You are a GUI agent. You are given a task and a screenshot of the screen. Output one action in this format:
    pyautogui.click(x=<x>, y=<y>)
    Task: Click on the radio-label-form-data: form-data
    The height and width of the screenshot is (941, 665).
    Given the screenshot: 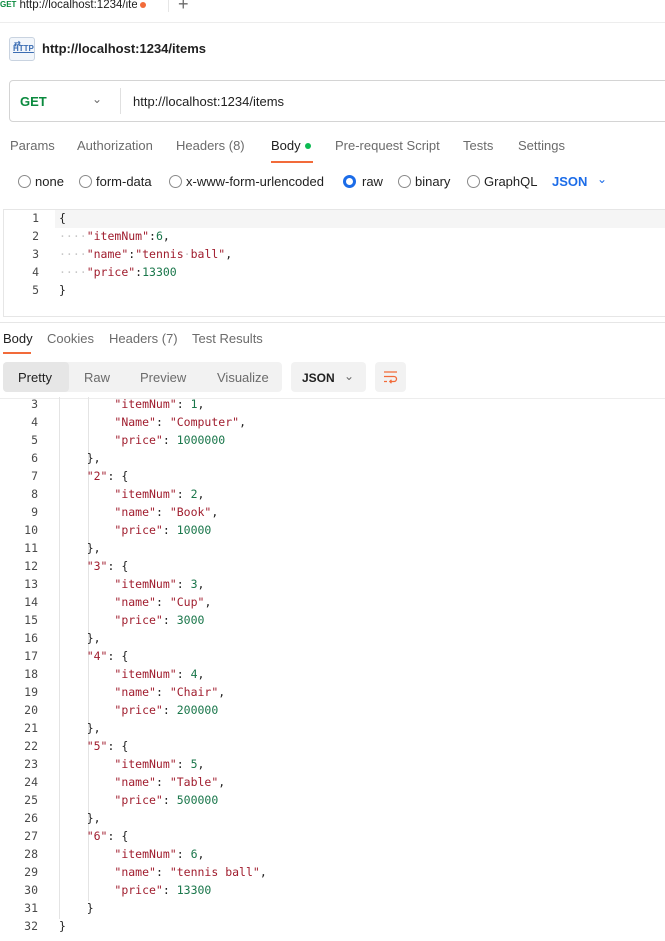 What is the action you would take?
    pyautogui.click(x=124, y=181)
    